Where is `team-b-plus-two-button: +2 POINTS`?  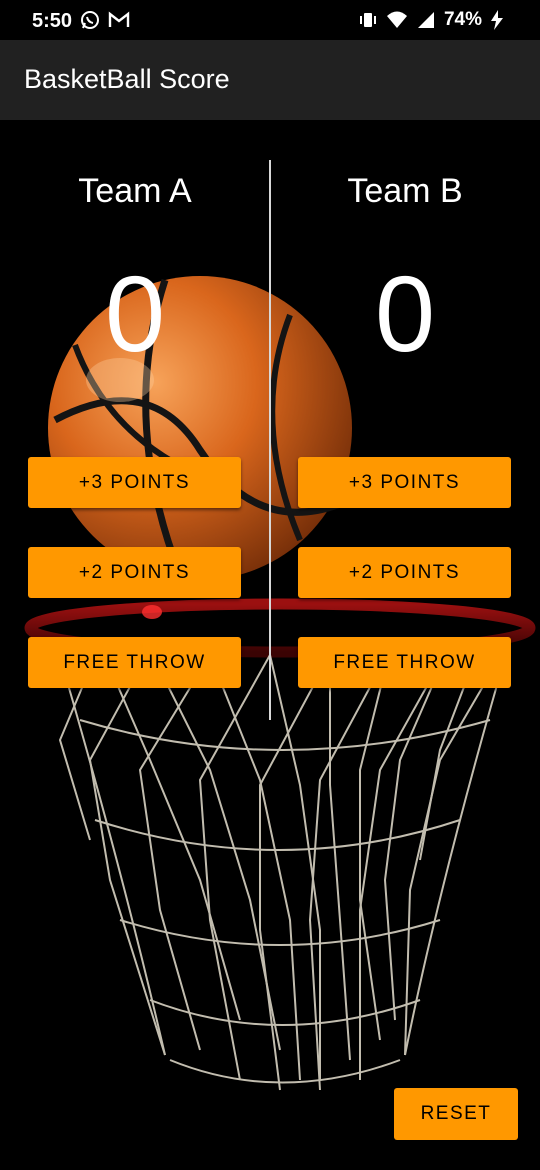 team-b-plus-two-button: +2 POINTS is located at coordinates (404, 572).